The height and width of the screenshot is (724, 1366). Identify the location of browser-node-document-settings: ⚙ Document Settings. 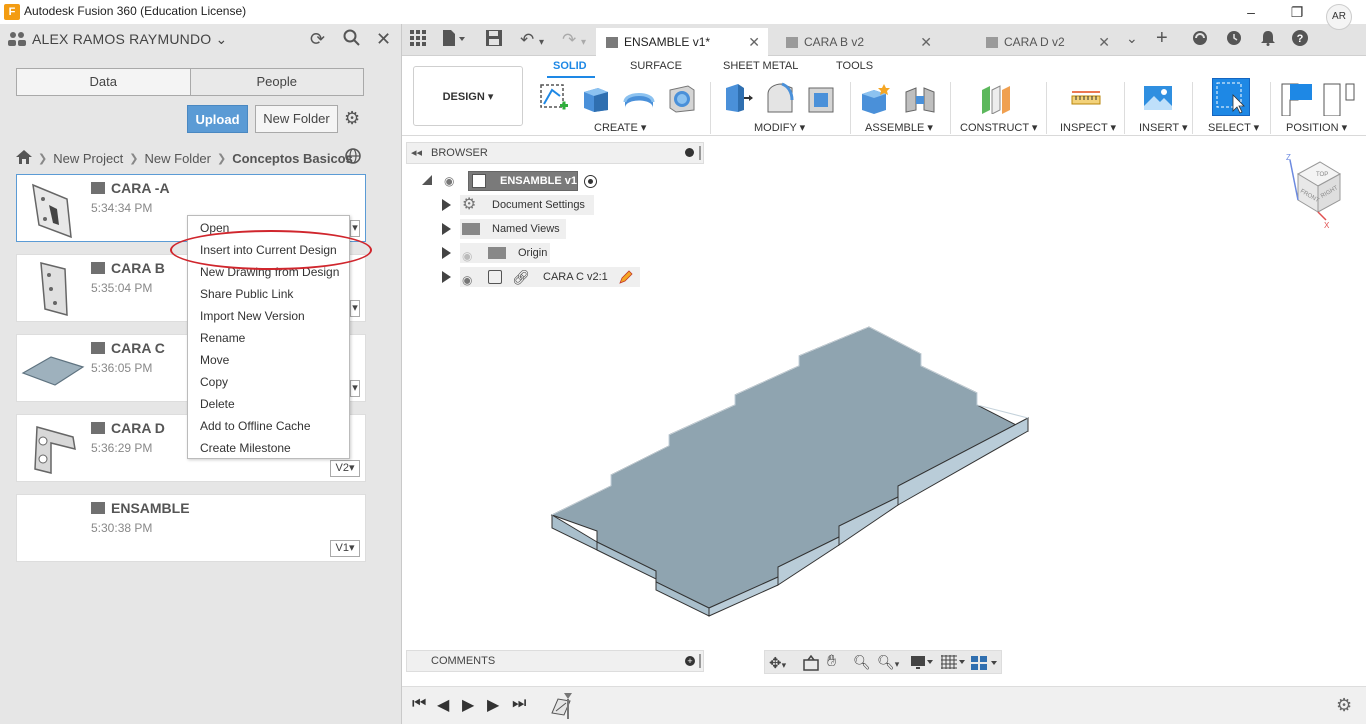
(520, 205).